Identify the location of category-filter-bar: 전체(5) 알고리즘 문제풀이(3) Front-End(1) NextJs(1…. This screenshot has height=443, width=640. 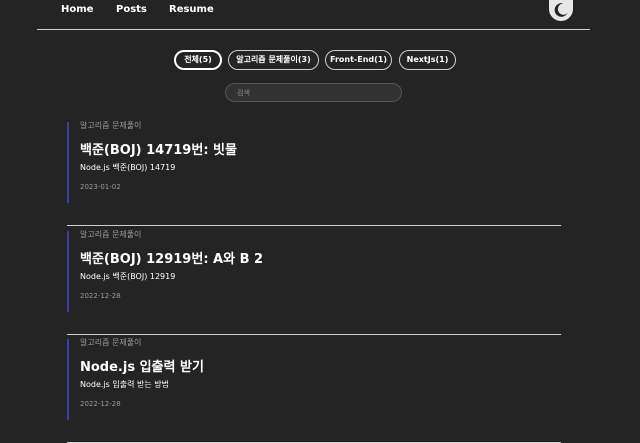
(320, 60).